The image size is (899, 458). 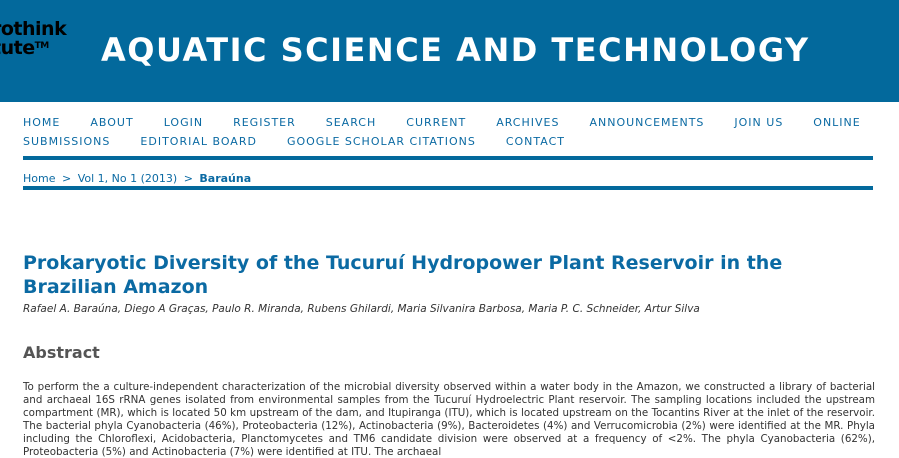 I want to click on nav-current: CURRENT, so click(x=436, y=122).